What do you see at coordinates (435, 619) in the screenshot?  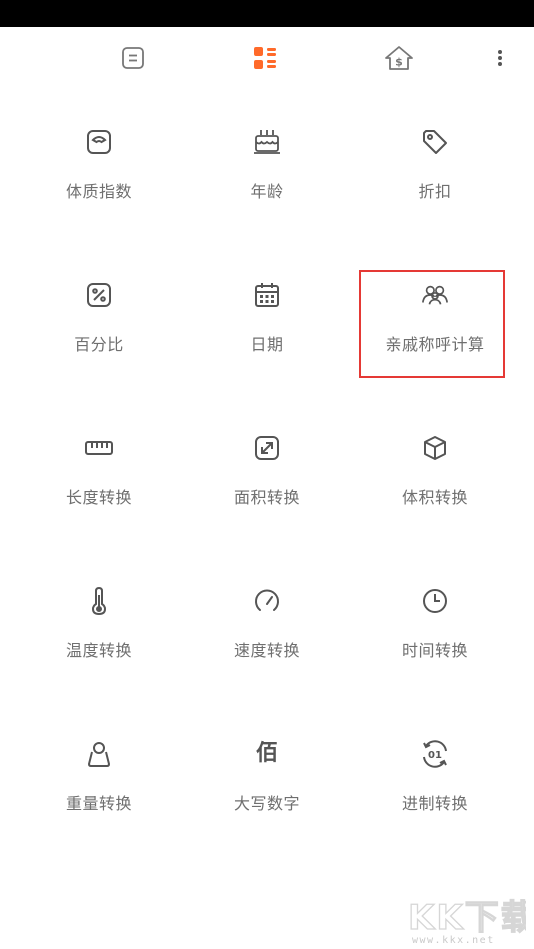 I see `tool-time: 时间转换` at bounding box center [435, 619].